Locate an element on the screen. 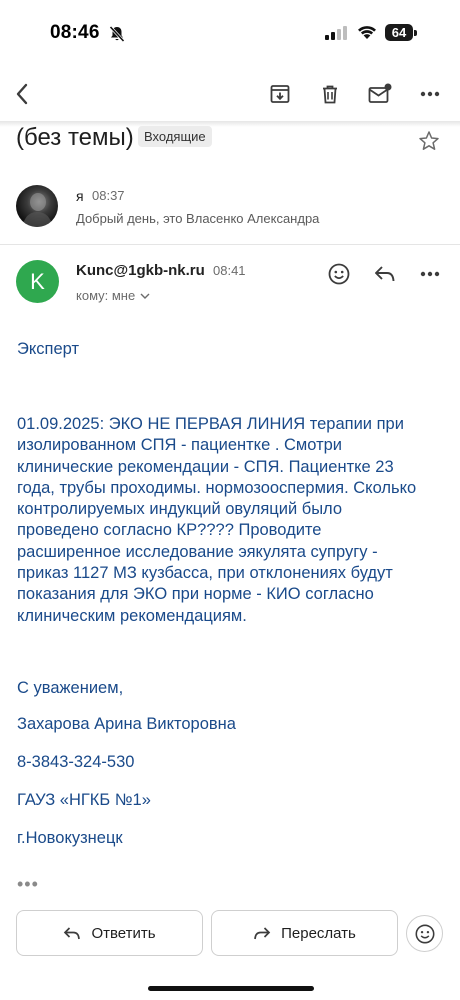 This screenshot has width=460, height=1000. message-time: 08:41 is located at coordinates (229, 270).